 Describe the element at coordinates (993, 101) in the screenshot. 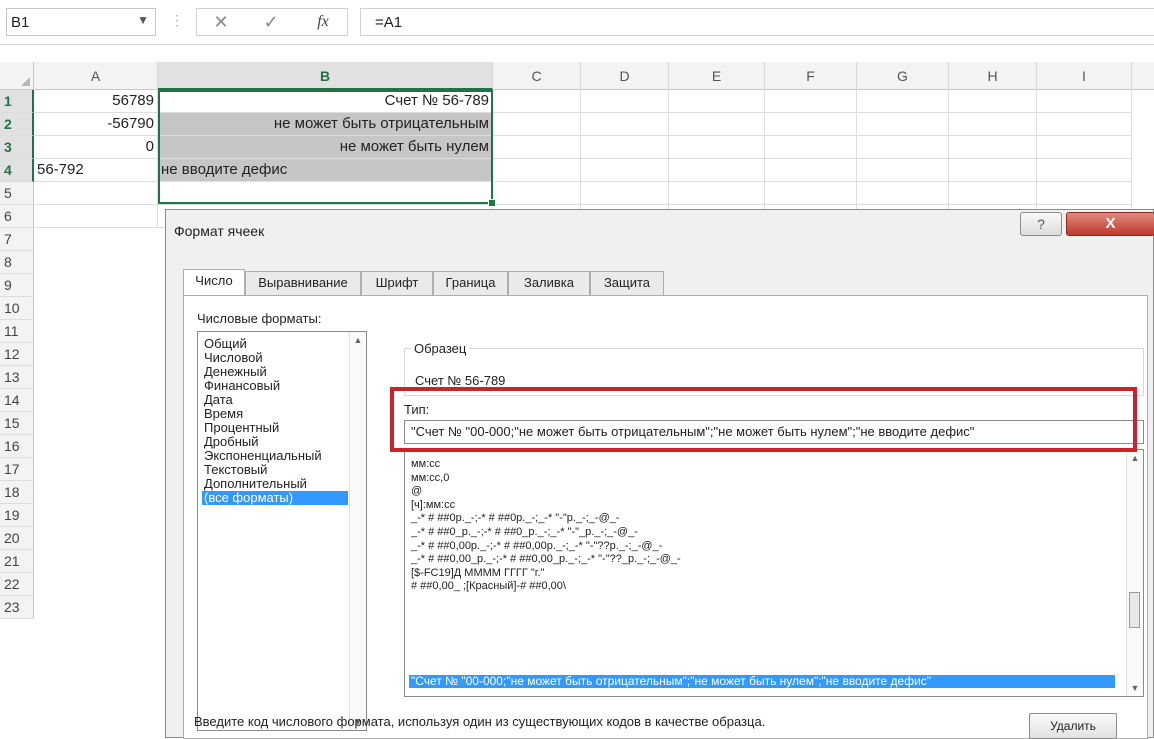

I see `cell-h1` at that location.